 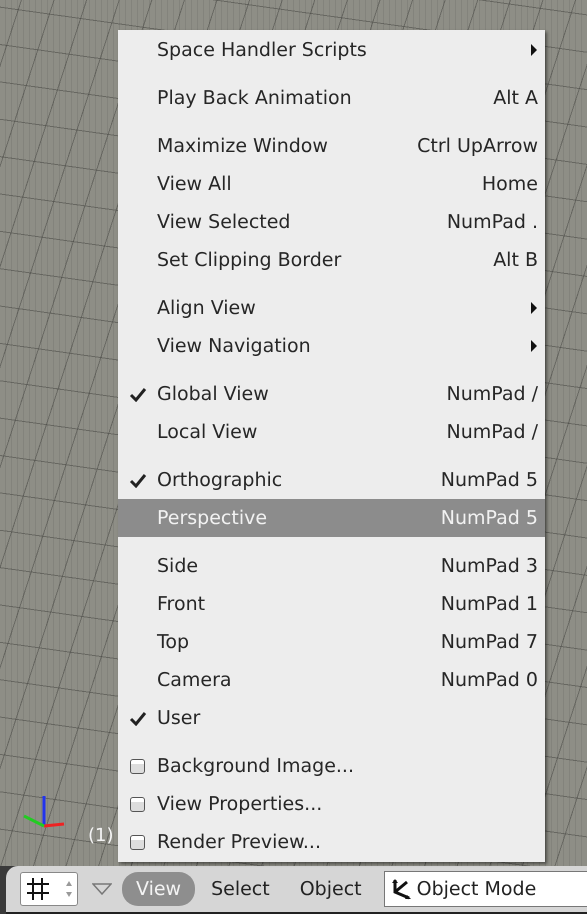 I want to click on menu-item: View Navigation, so click(x=331, y=346).